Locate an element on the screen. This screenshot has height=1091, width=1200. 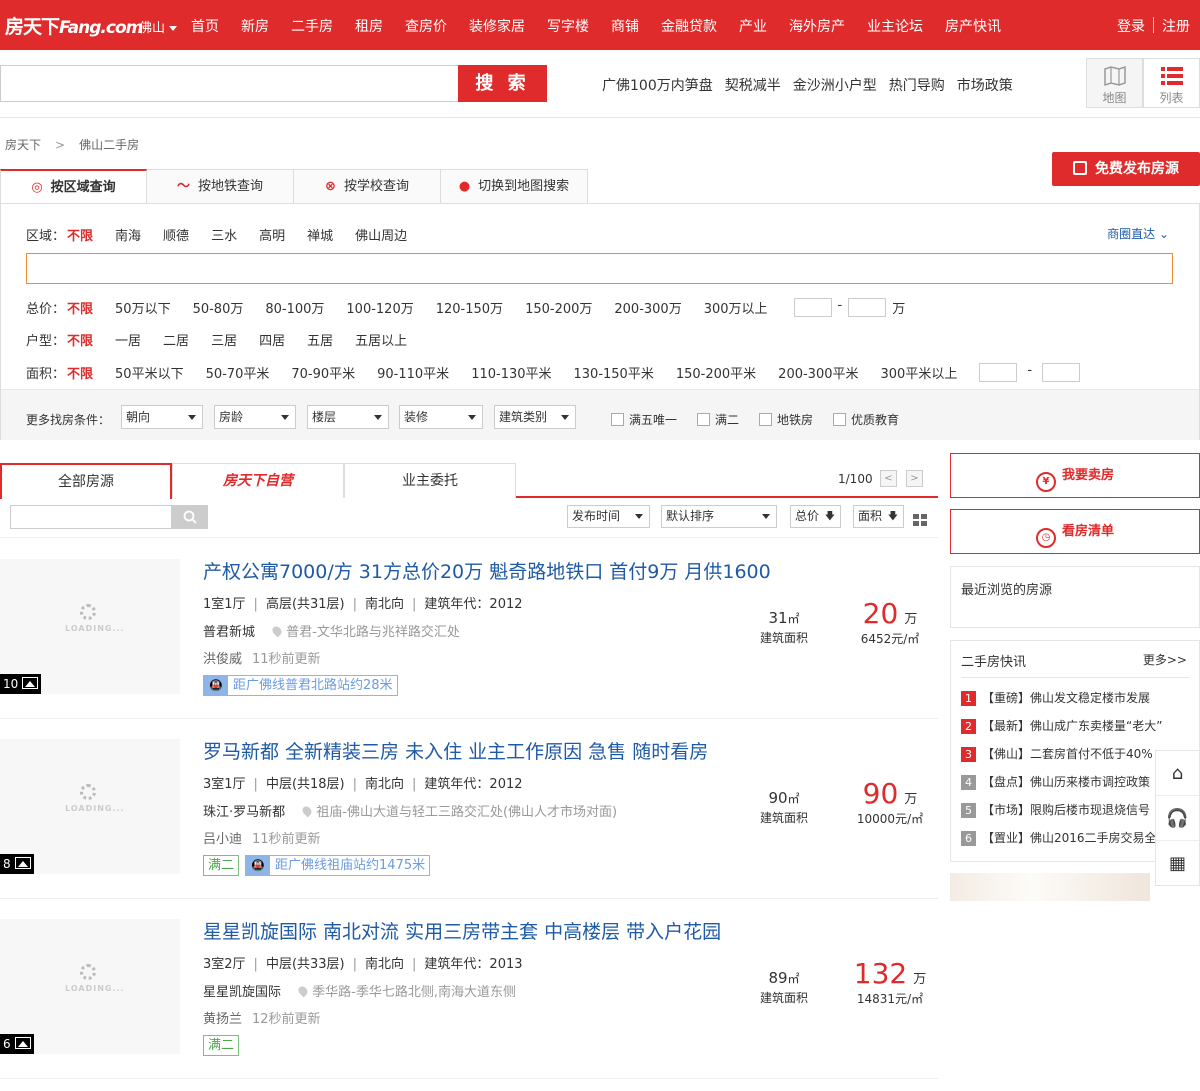
district-sub-panel is located at coordinates (599, 268).